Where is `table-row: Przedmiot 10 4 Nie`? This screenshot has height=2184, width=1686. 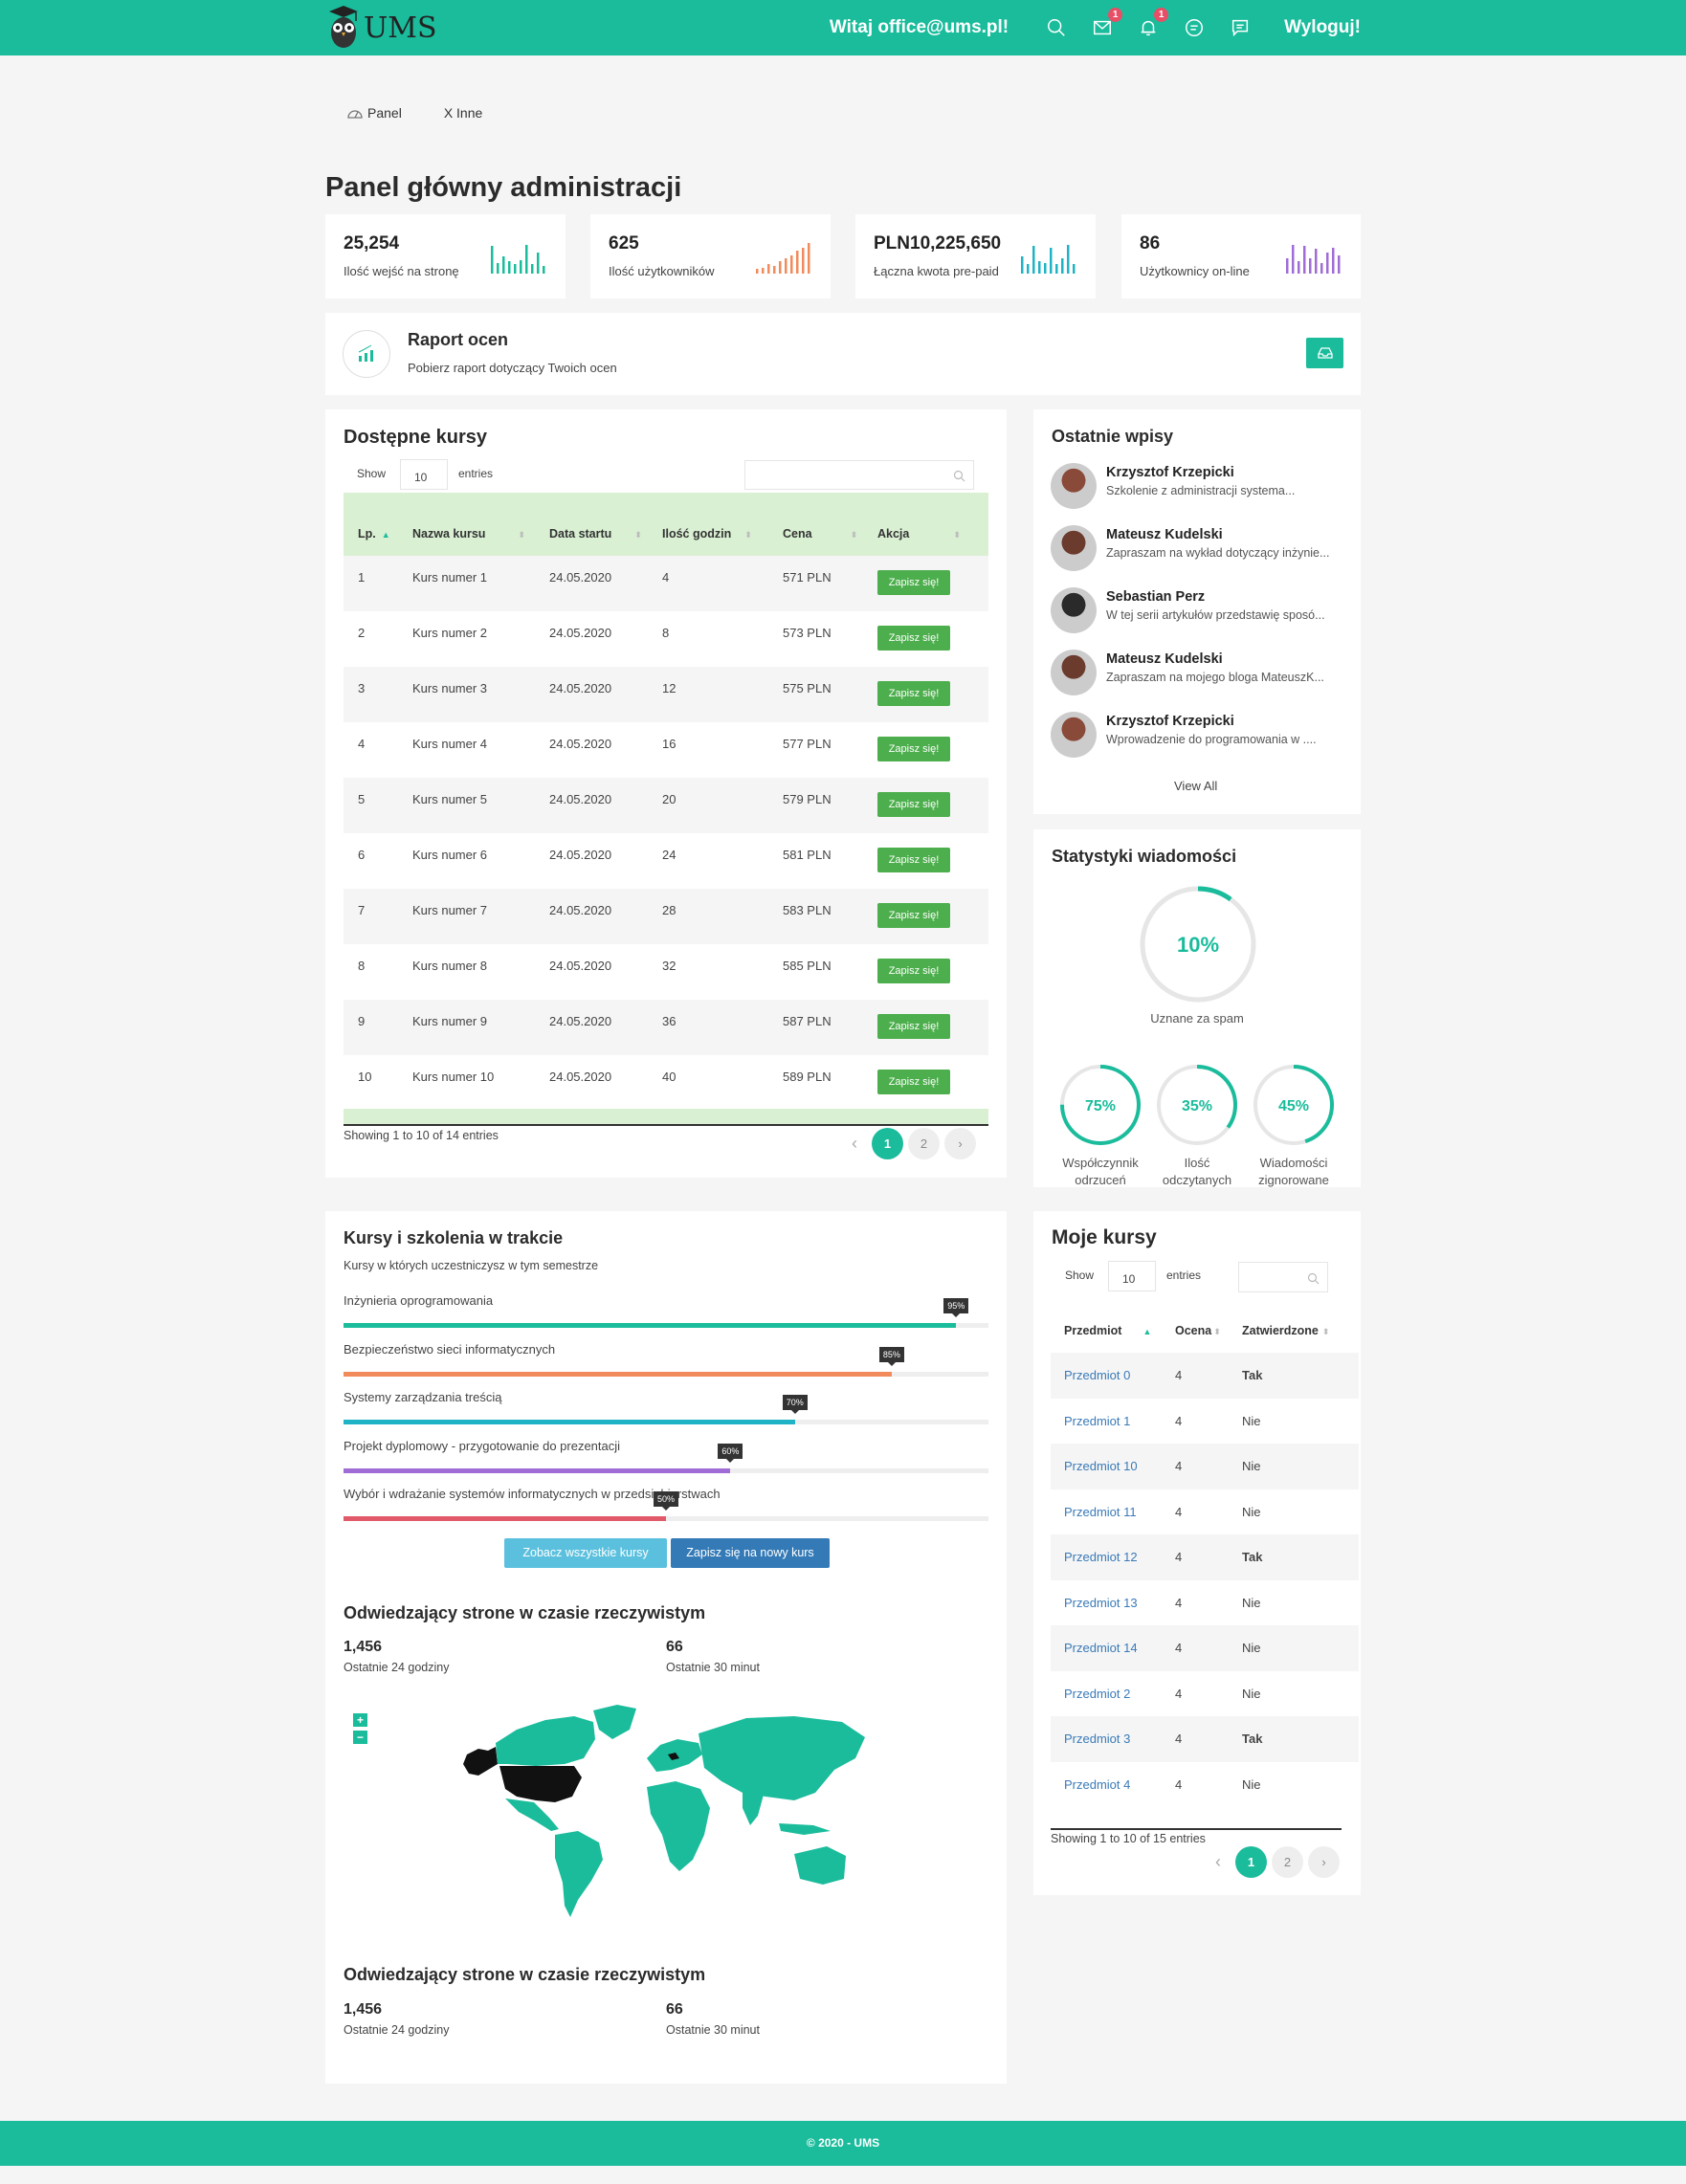 table-row: Przedmiot 10 4 Nie is located at coordinates (1205, 1467).